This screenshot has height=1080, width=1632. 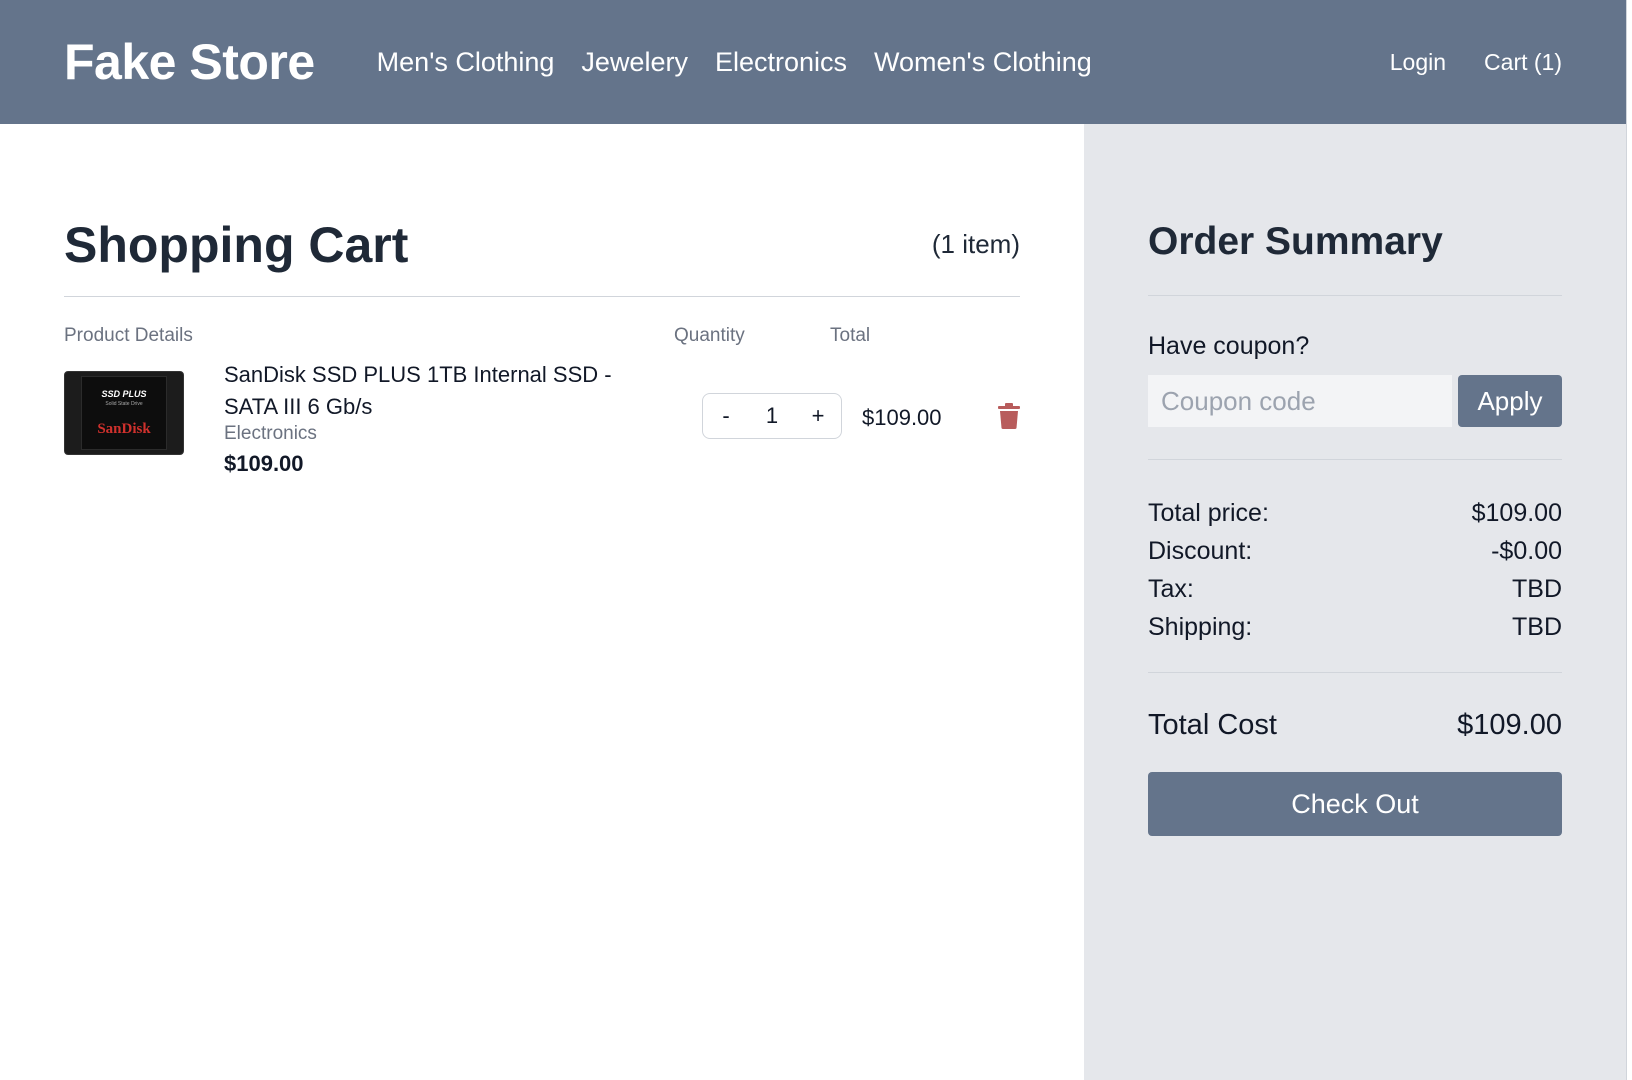 I want to click on coupon-section: Have coupon? Apply, so click(x=1355, y=378).